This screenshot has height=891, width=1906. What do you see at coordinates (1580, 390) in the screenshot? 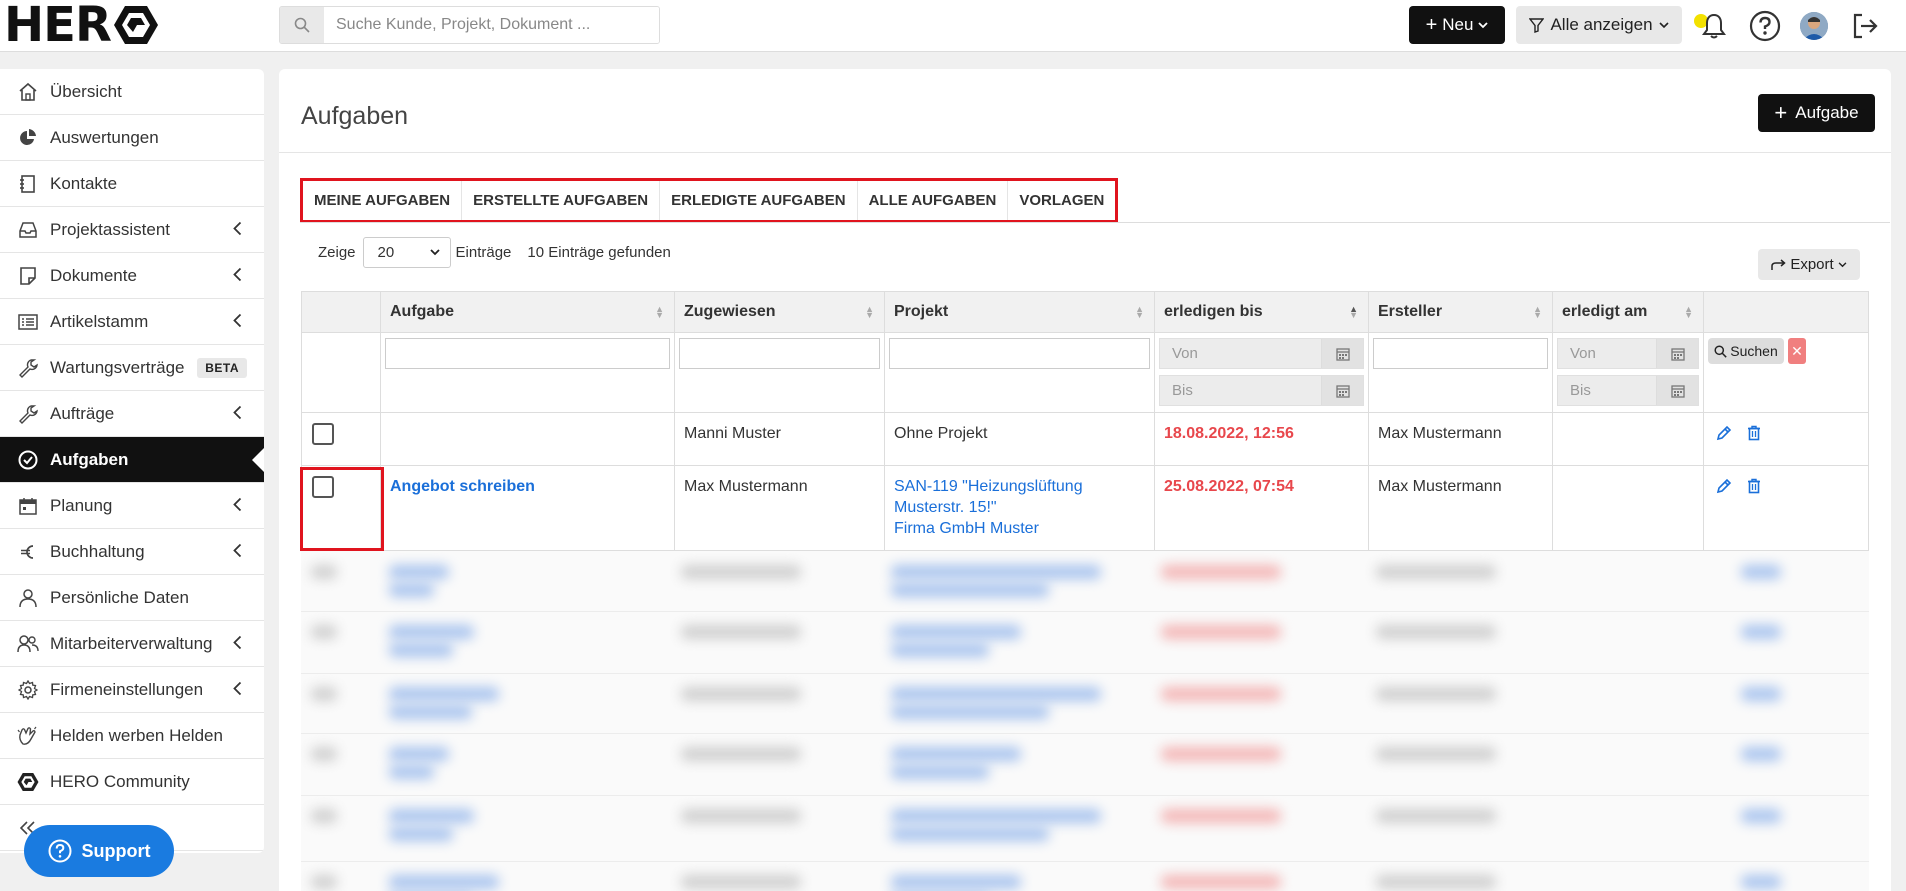
I see `done-to-placeholder: Bis` at bounding box center [1580, 390].